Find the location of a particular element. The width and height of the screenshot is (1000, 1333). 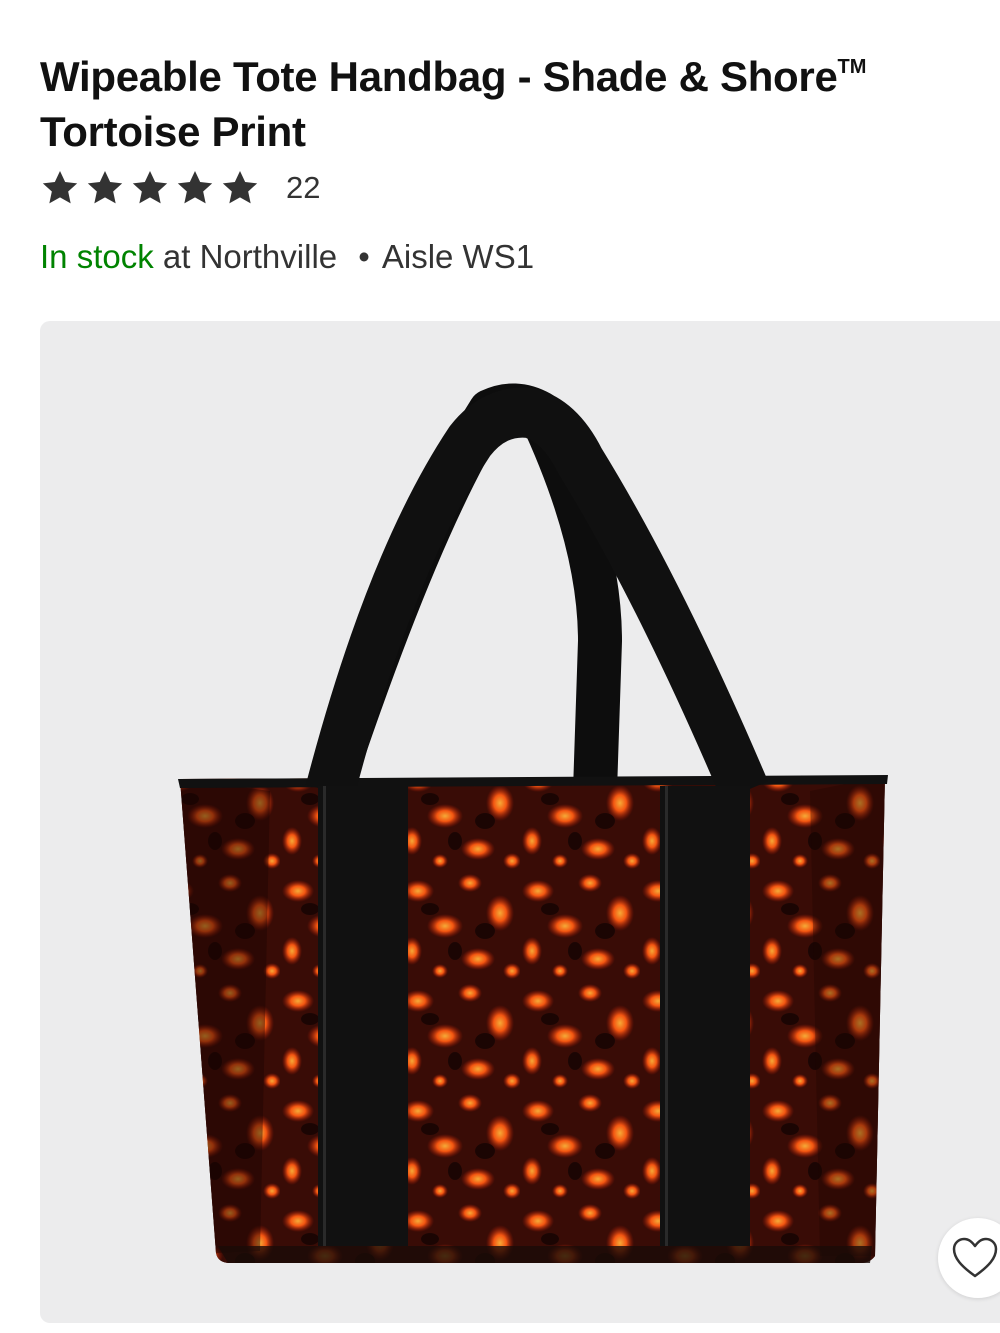

review-count: 22 is located at coordinates (303, 187).